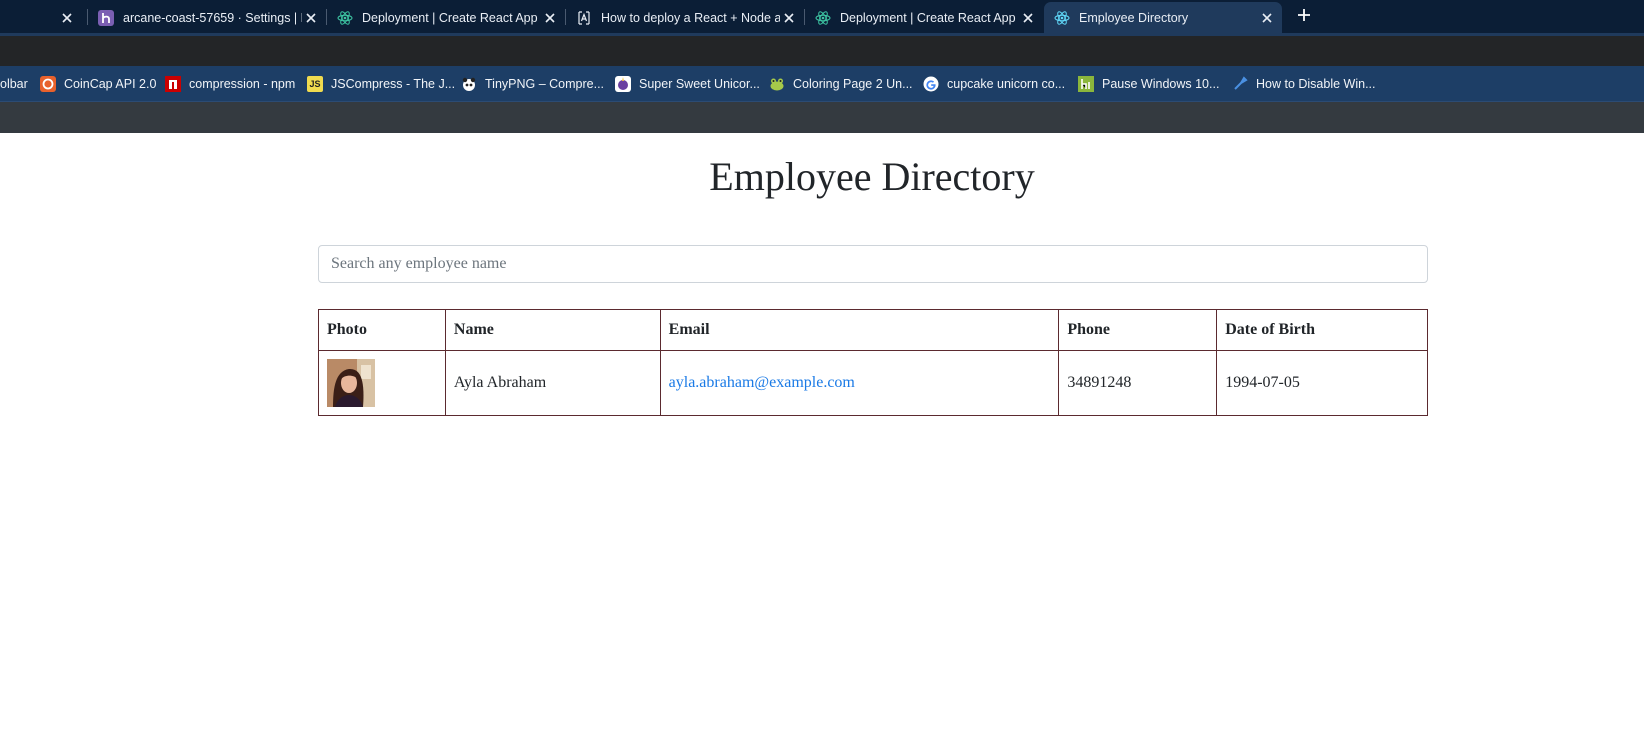 The image size is (1644, 741). I want to click on tab-title: How to deploy a React + Node a, so click(690, 17).